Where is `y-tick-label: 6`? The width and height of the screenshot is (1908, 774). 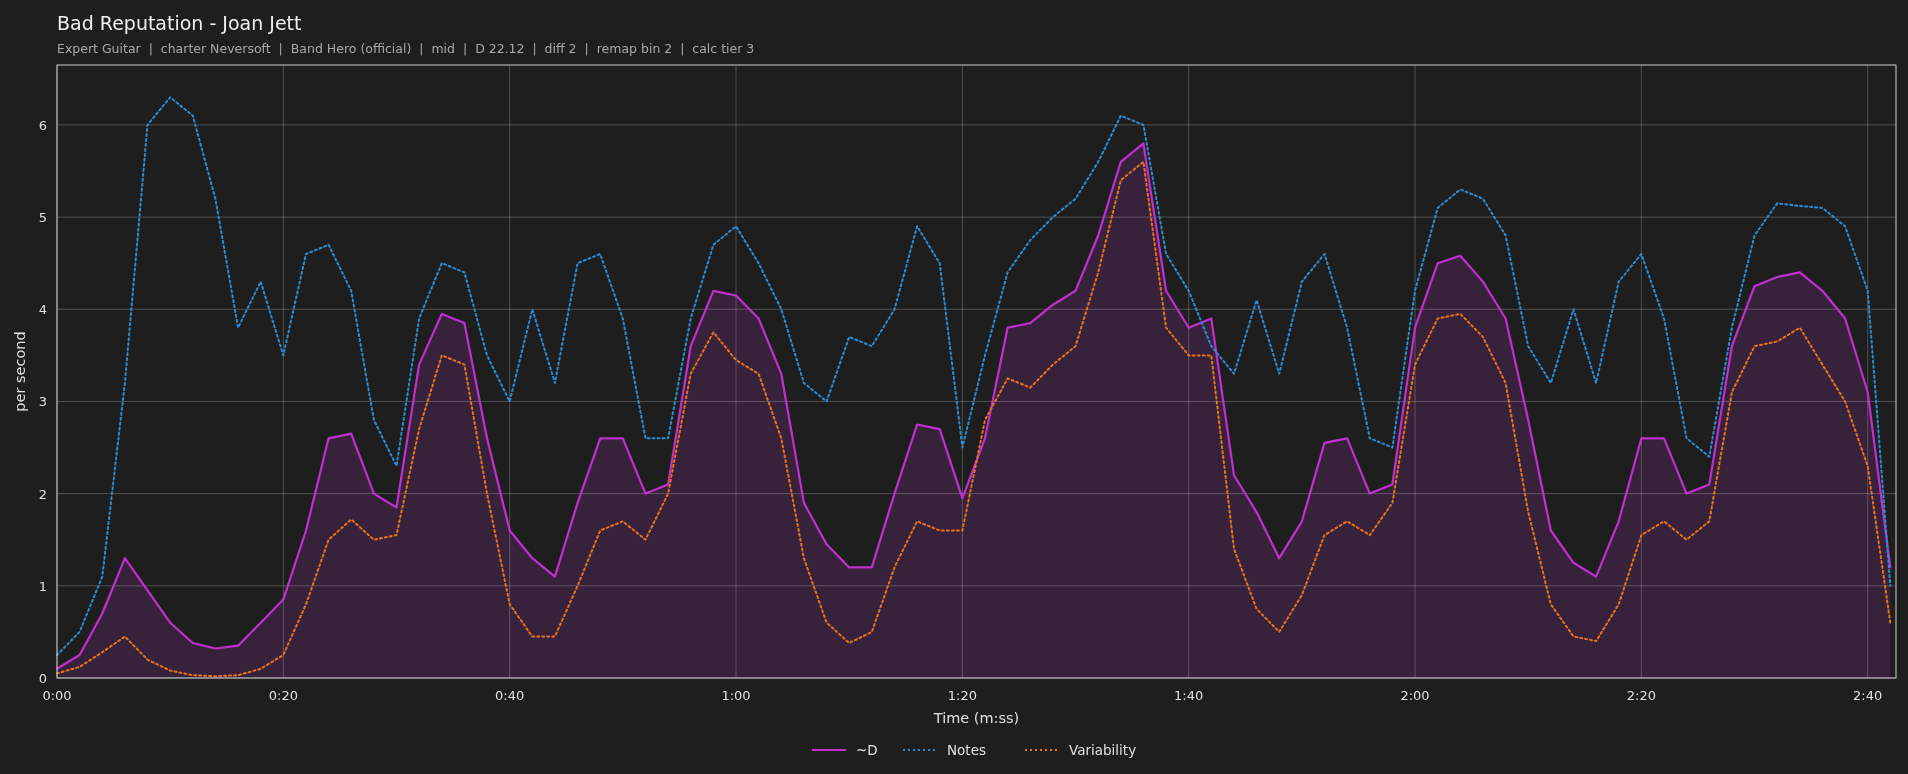 y-tick-label: 6 is located at coordinates (42, 125).